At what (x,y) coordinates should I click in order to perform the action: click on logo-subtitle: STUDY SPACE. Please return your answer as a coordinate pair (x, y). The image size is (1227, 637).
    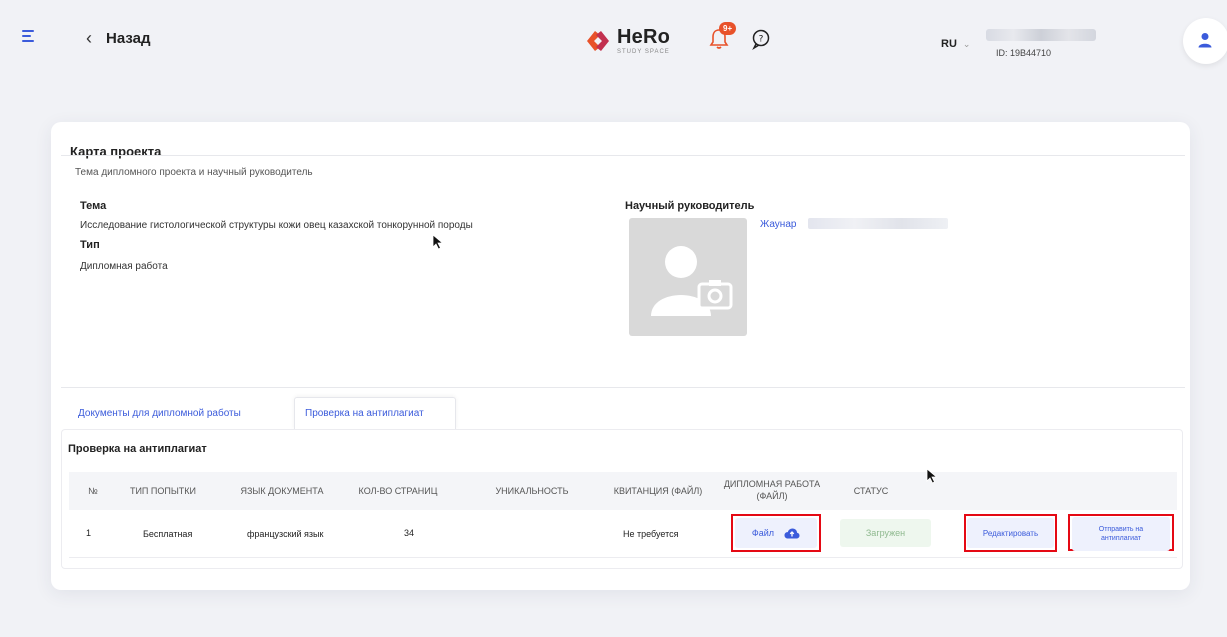
    Looking at the image, I should click on (643, 52).